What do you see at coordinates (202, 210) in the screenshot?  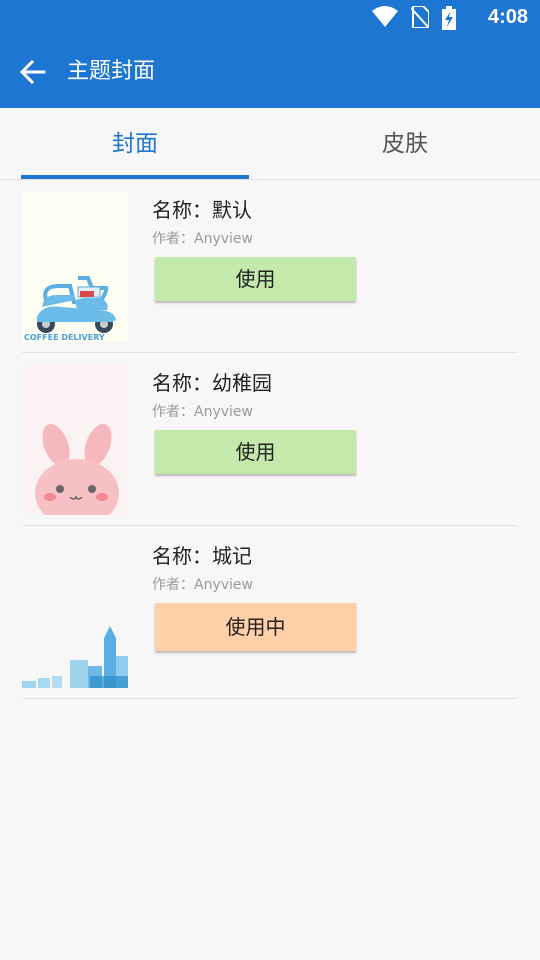 I see `theme-name: 名称：默认` at bounding box center [202, 210].